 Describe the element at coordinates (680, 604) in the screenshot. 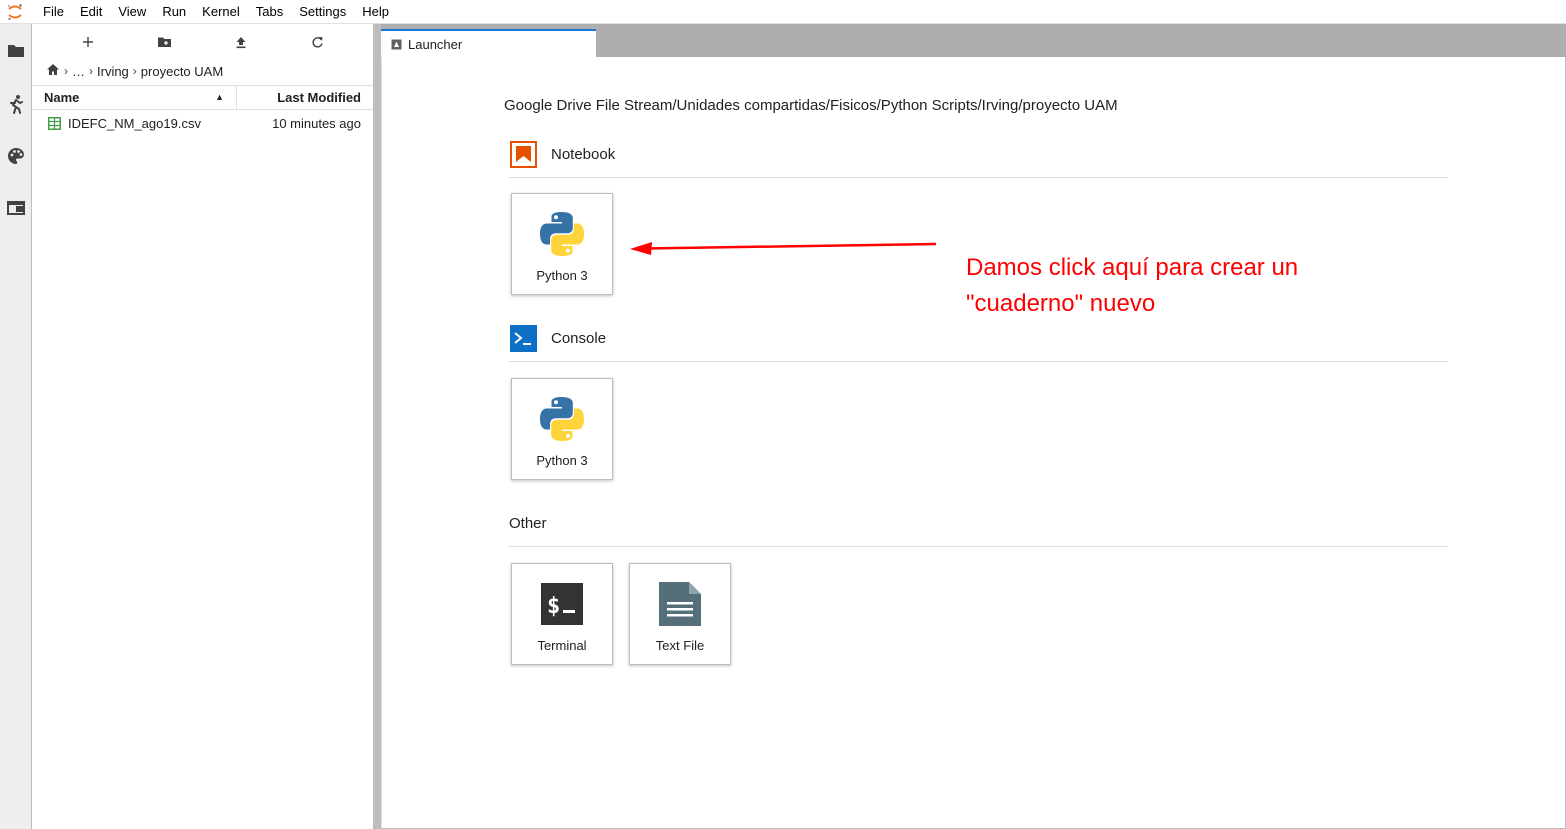

I see `text-file-icon` at that location.